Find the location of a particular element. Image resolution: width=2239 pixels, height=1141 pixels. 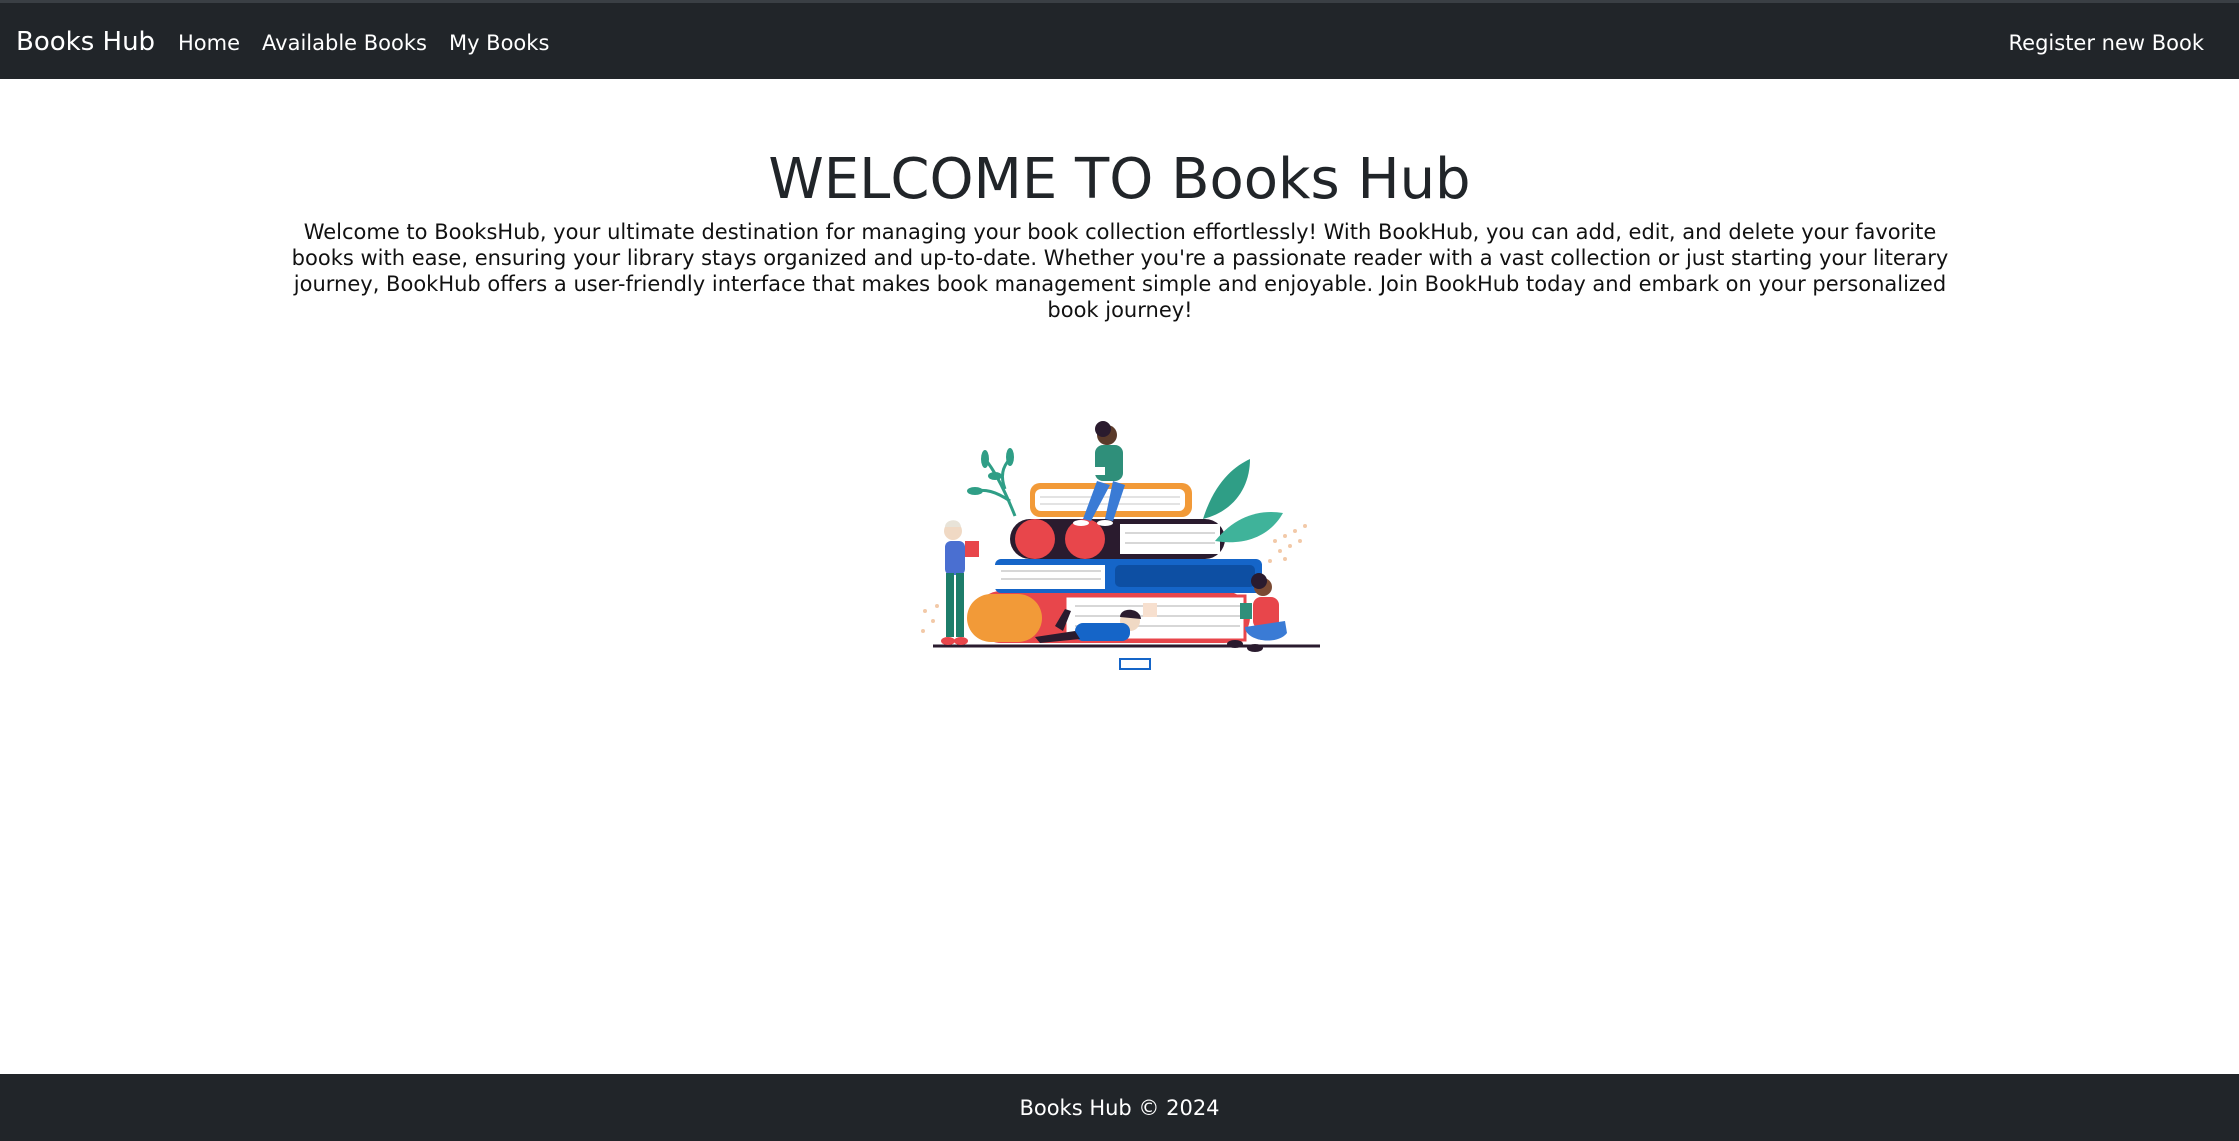

nav-links: Home Available Books My Books is located at coordinates (363, 43).